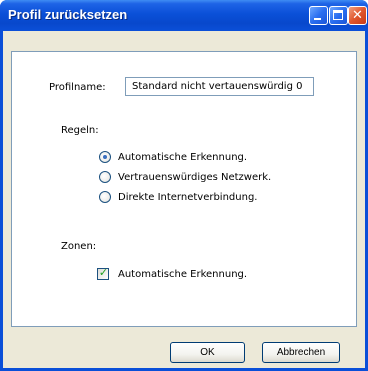 This screenshot has width=368, height=371. Describe the element at coordinates (317, 19) in the screenshot. I see `minimize-icon` at that location.